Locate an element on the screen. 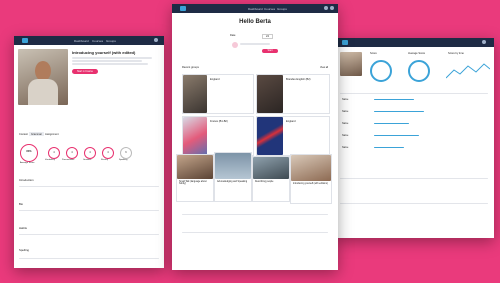  score-chart is located at coordinates (381, 71).